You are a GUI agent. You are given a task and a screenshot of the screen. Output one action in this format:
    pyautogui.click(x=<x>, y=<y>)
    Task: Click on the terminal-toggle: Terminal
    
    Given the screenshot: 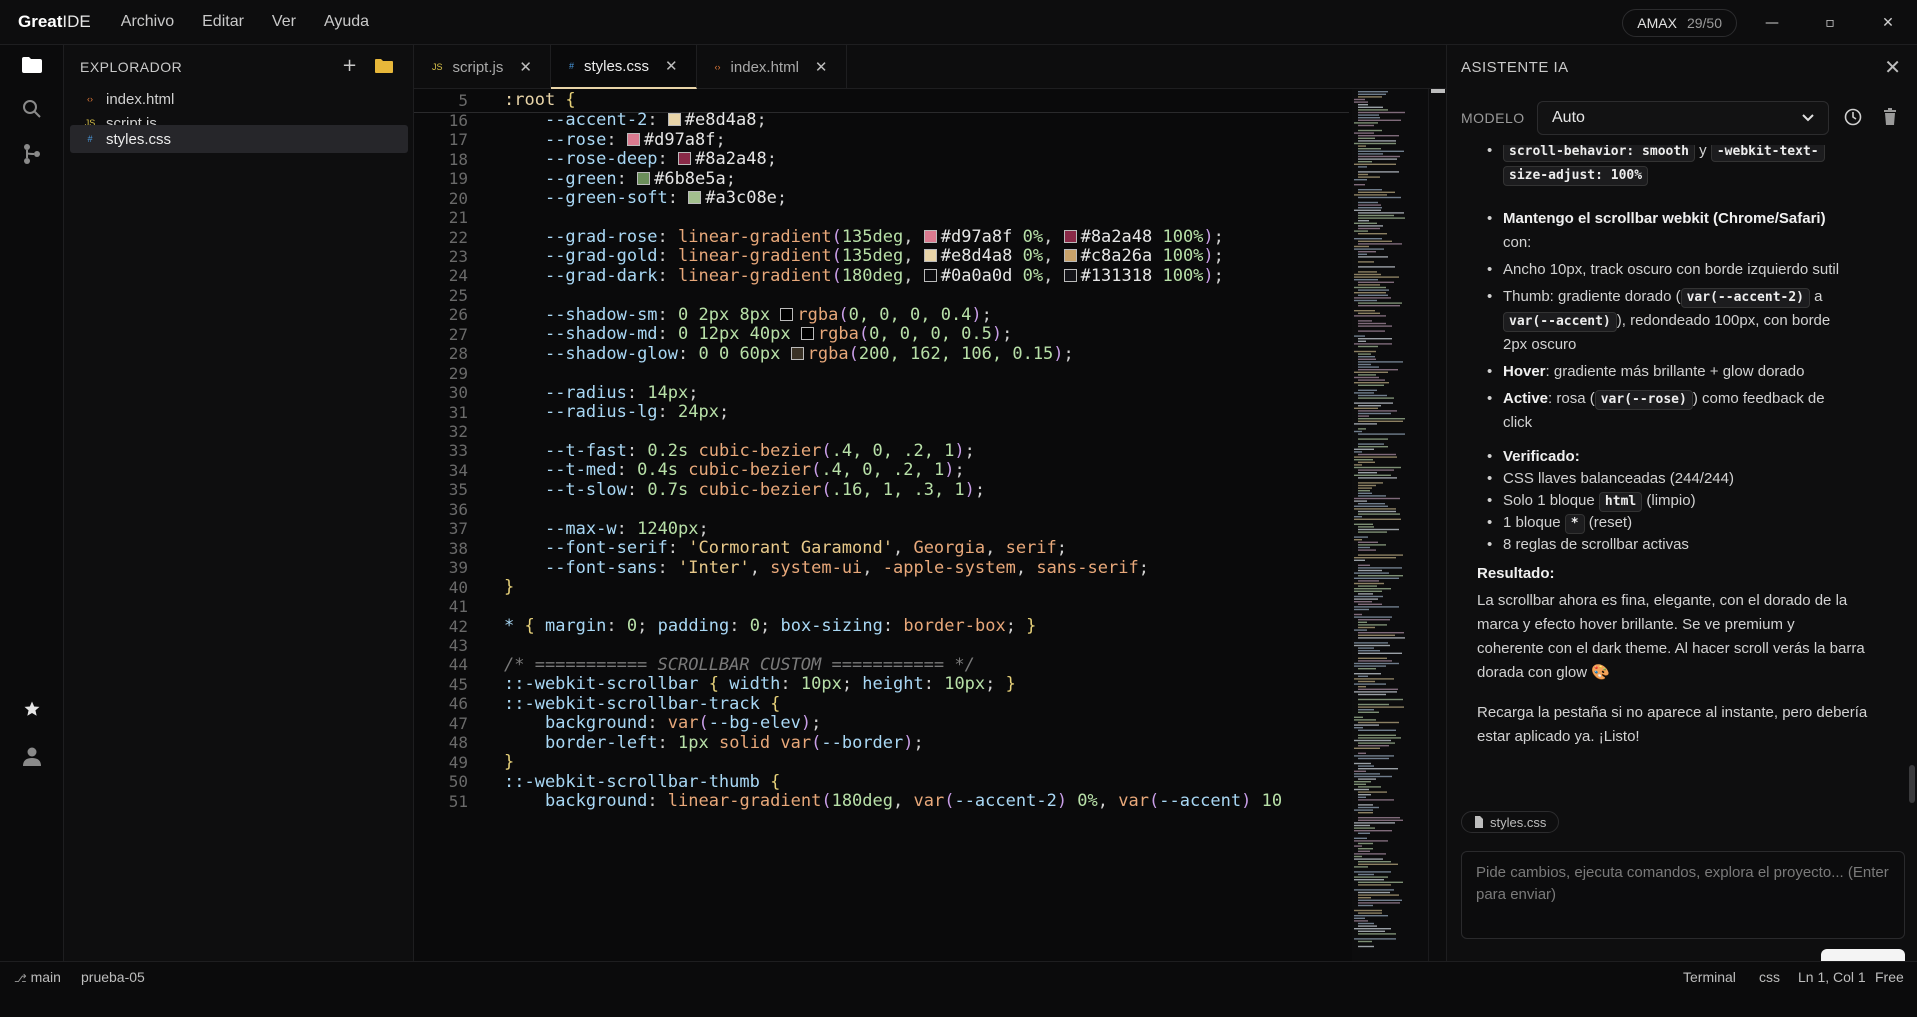 What is the action you would take?
    pyautogui.click(x=1709, y=977)
    